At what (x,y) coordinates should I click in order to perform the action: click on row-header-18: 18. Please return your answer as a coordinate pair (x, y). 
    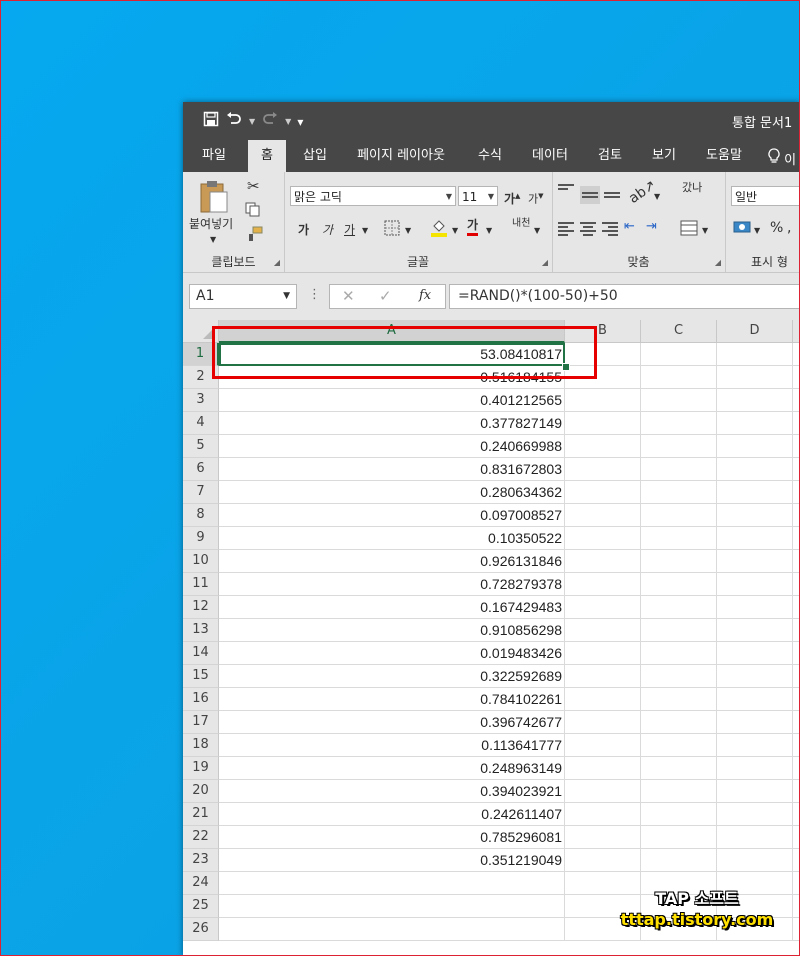
    Looking at the image, I should click on (201, 745).